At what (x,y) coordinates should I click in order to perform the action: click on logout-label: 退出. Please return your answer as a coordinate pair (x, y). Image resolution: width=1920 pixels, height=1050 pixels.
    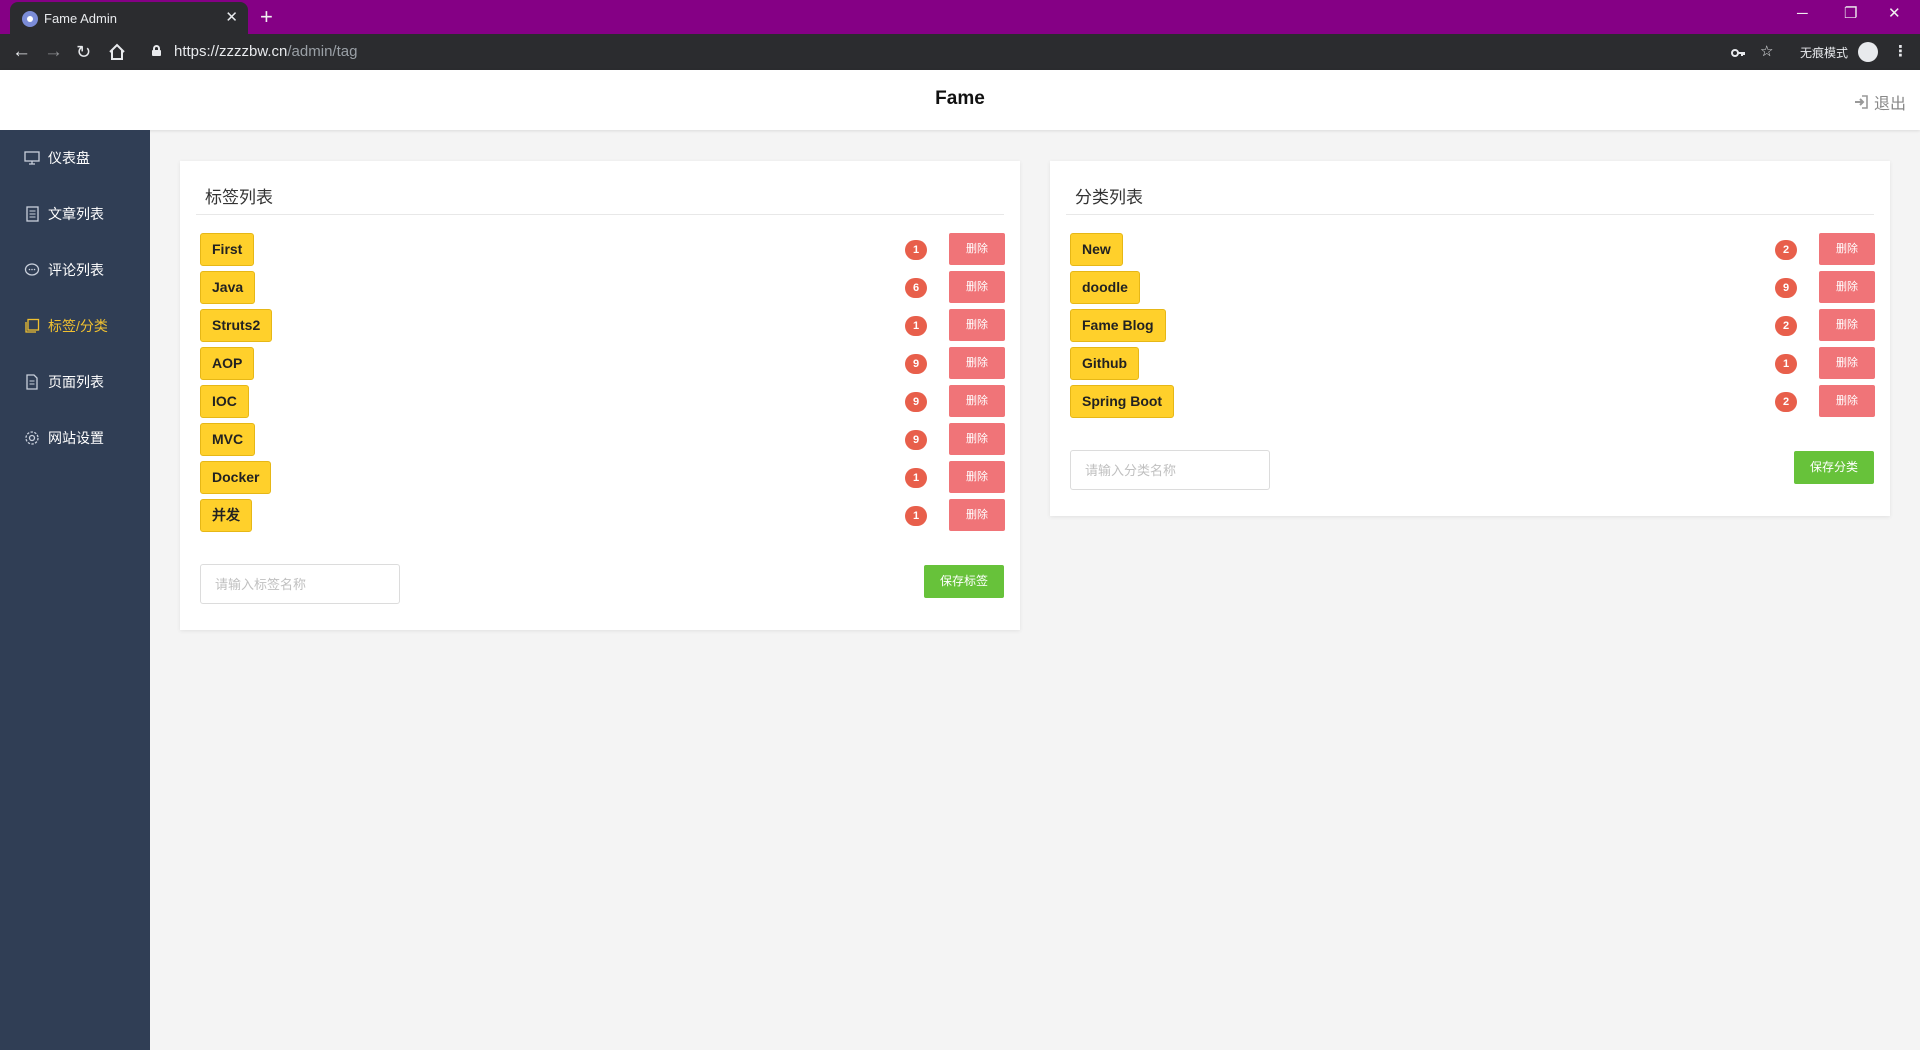
    Looking at the image, I should click on (1889, 104).